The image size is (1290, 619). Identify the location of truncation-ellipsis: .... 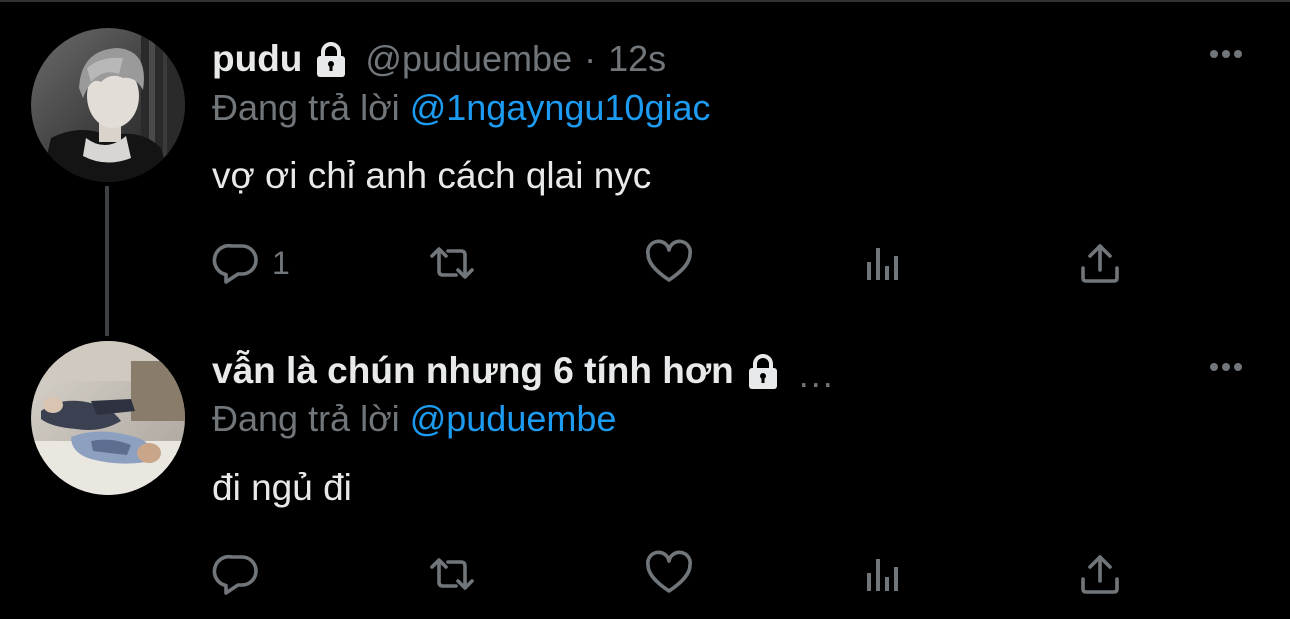
(816, 374).